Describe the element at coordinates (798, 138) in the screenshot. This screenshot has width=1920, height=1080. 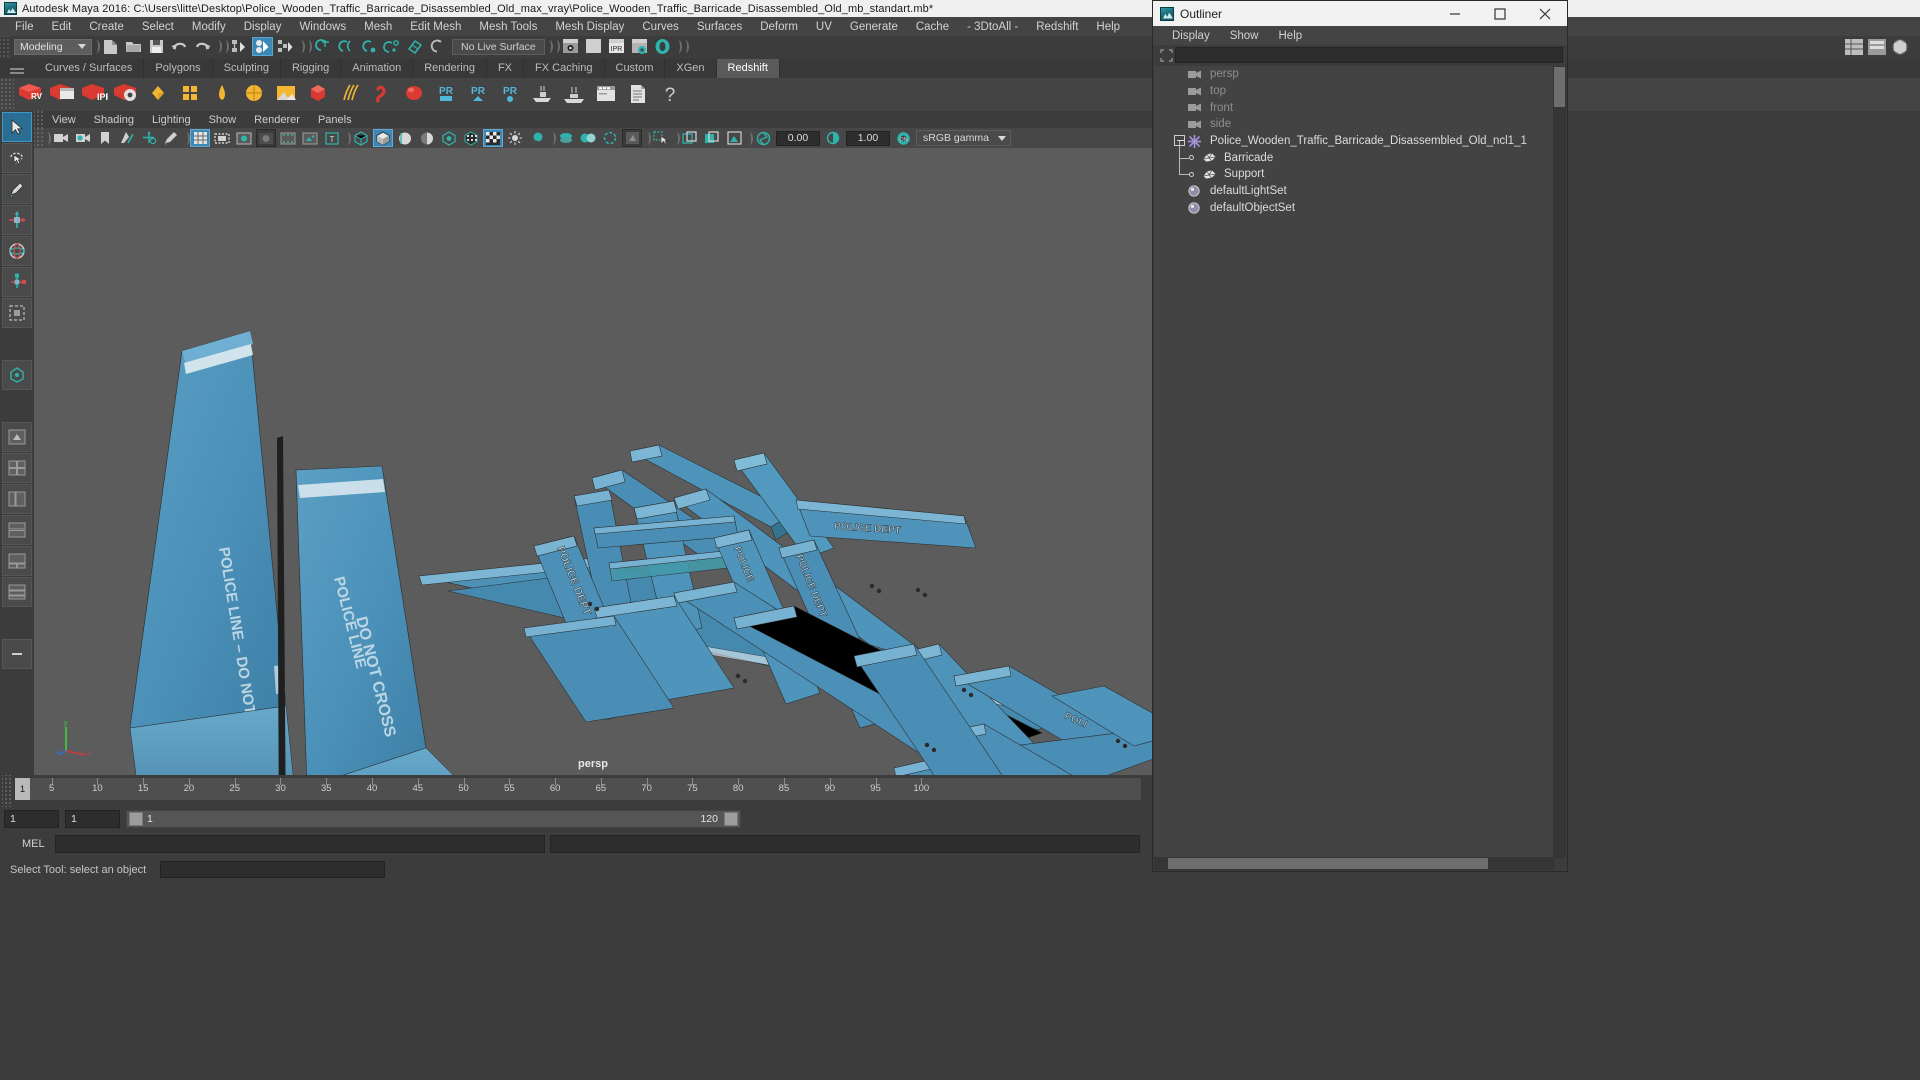
I see `exposure-field: 0.00` at that location.